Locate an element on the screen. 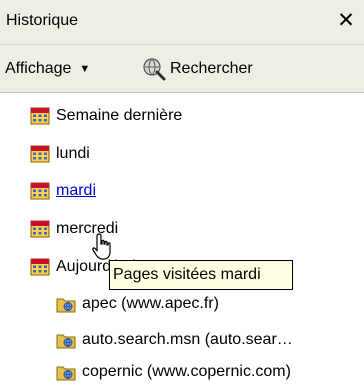 The height and width of the screenshot is (387, 364). history-group-monday: lundi is located at coordinates (60, 154).